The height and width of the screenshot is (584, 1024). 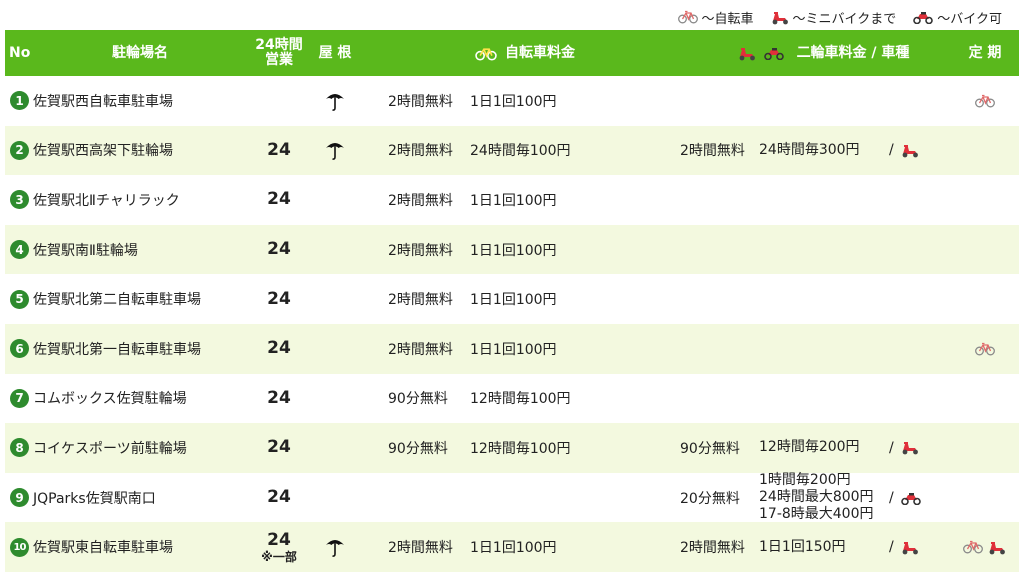 What do you see at coordinates (103, 151) in the screenshot?
I see `parking-name: 佐賀駅西高架下駐輪場` at bounding box center [103, 151].